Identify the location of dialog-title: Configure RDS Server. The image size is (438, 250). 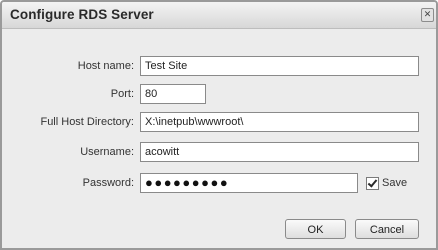
(82, 14).